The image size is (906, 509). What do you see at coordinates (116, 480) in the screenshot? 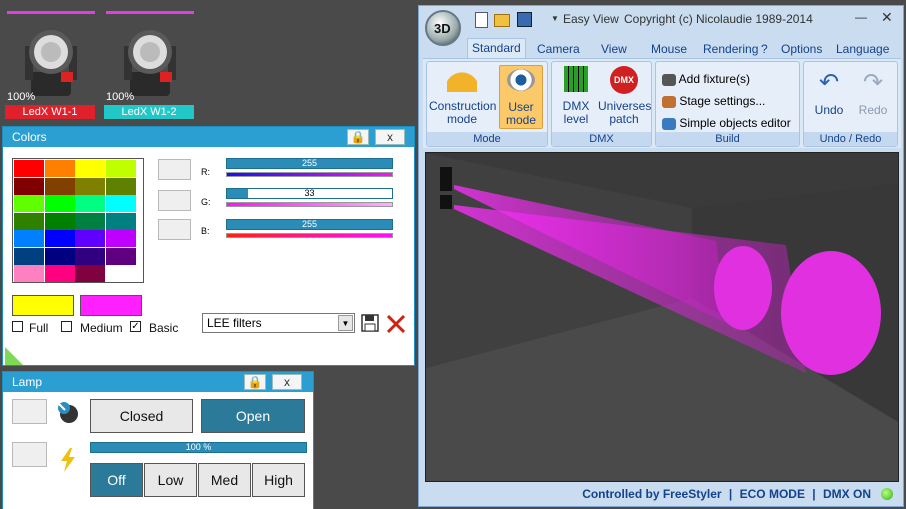
I see `lamp-off-button: Off` at bounding box center [116, 480].